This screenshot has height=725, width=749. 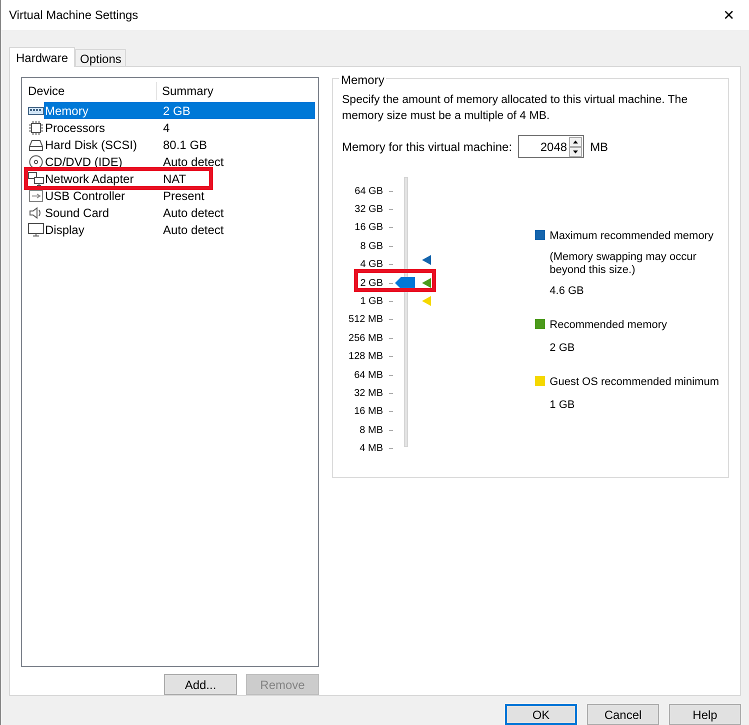 I want to click on disc-icon, so click(x=36, y=161).